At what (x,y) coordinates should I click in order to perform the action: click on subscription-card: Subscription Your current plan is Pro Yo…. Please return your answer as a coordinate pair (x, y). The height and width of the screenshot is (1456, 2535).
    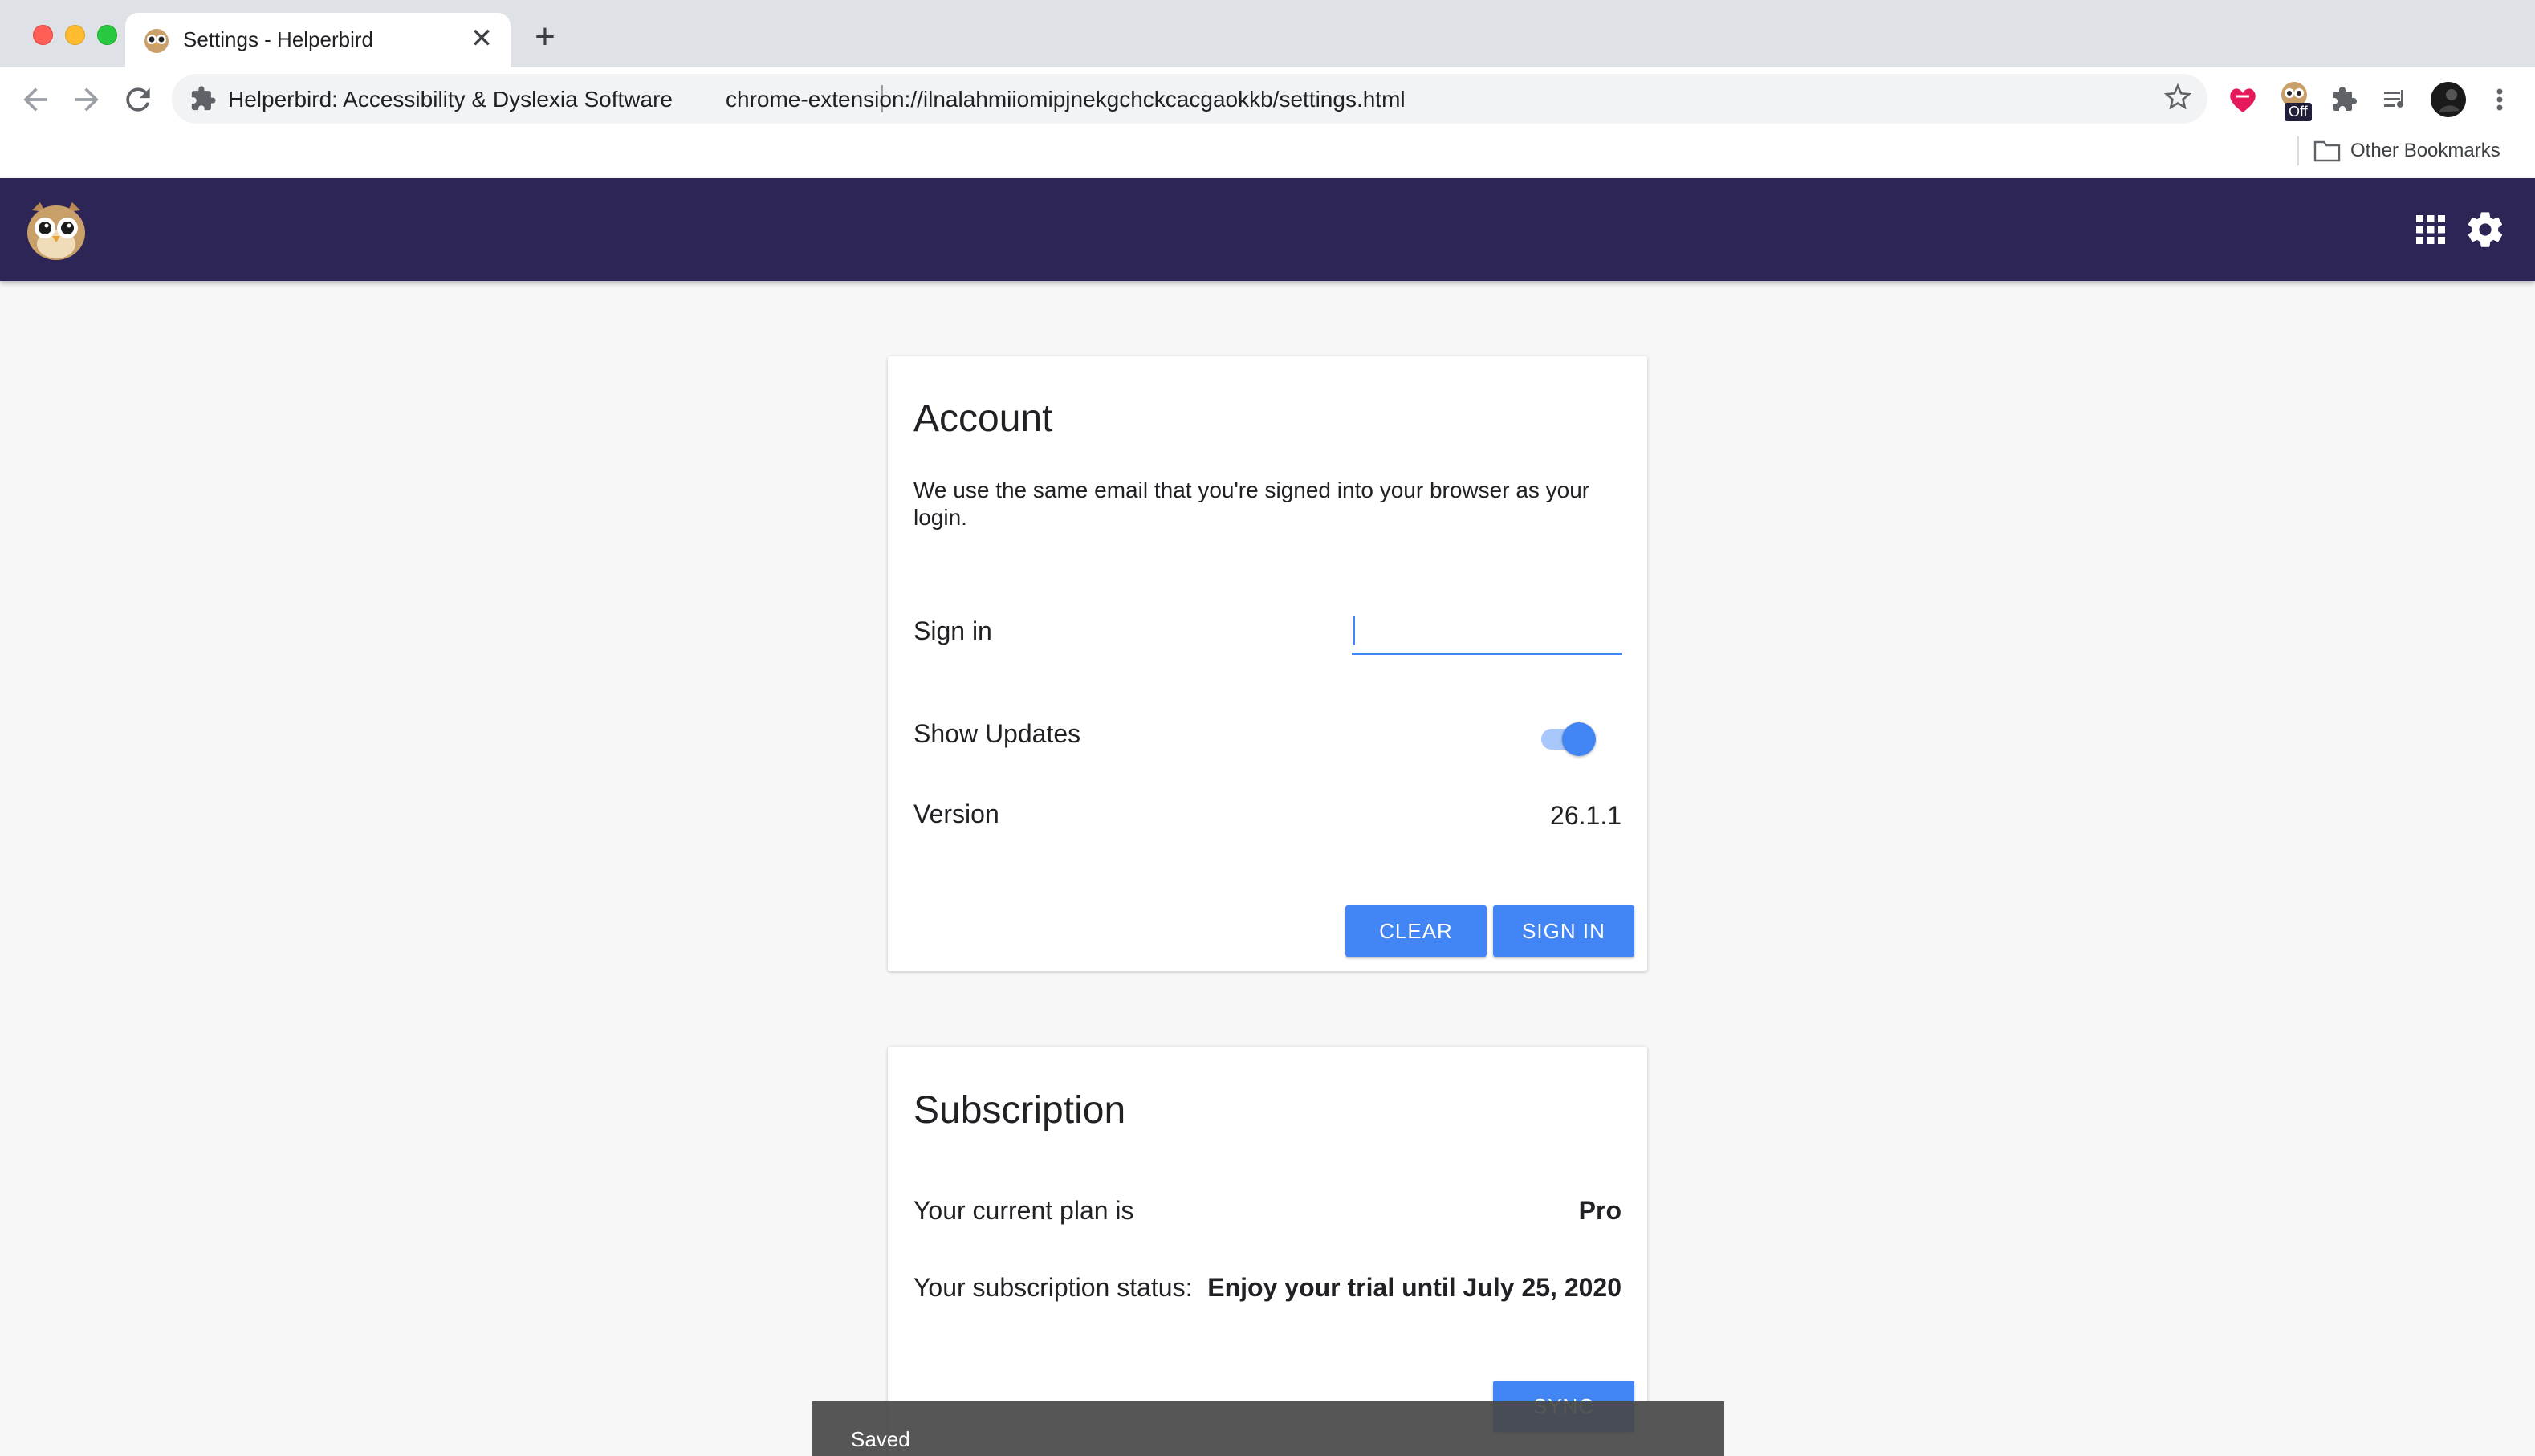
    Looking at the image, I should click on (1268, 1251).